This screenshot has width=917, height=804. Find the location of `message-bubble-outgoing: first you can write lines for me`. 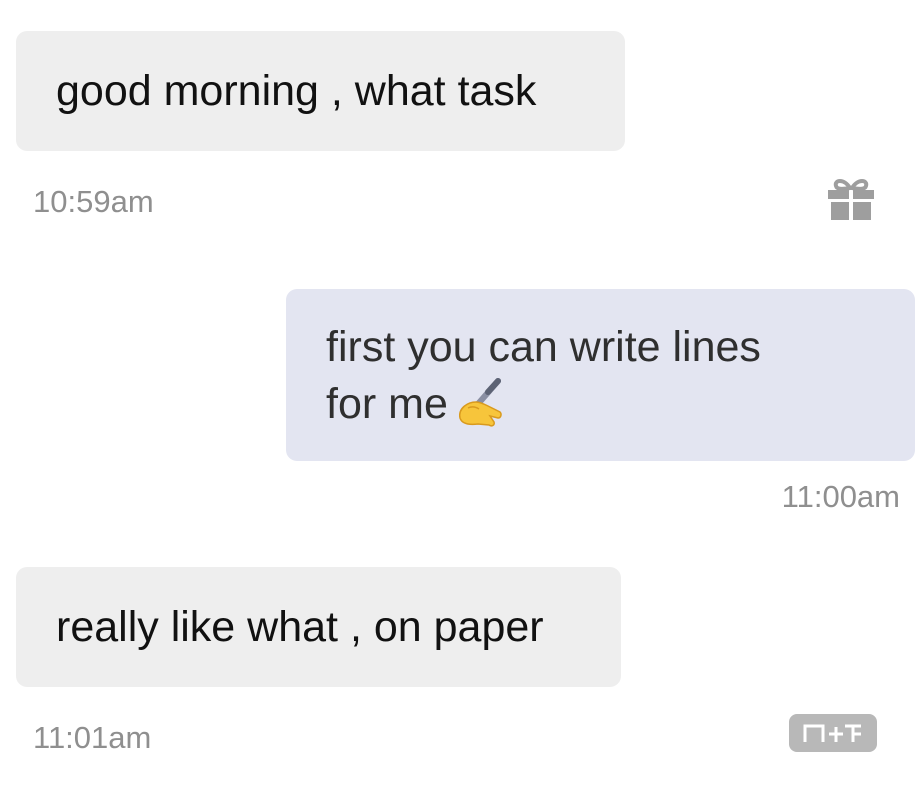

message-bubble-outgoing: first you can write lines for me is located at coordinates (600, 375).